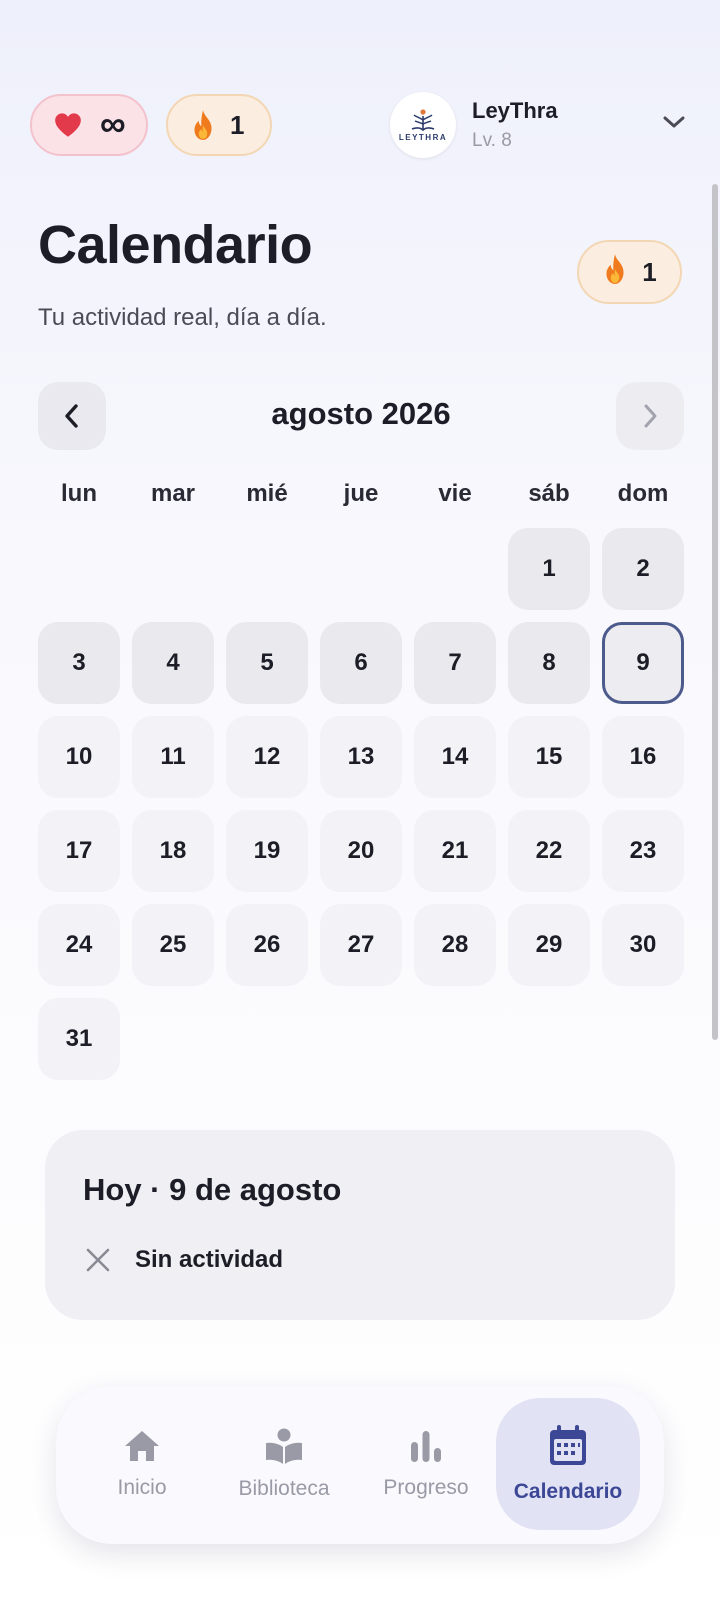  I want to click on day-cell: 21, so click(455, 851).